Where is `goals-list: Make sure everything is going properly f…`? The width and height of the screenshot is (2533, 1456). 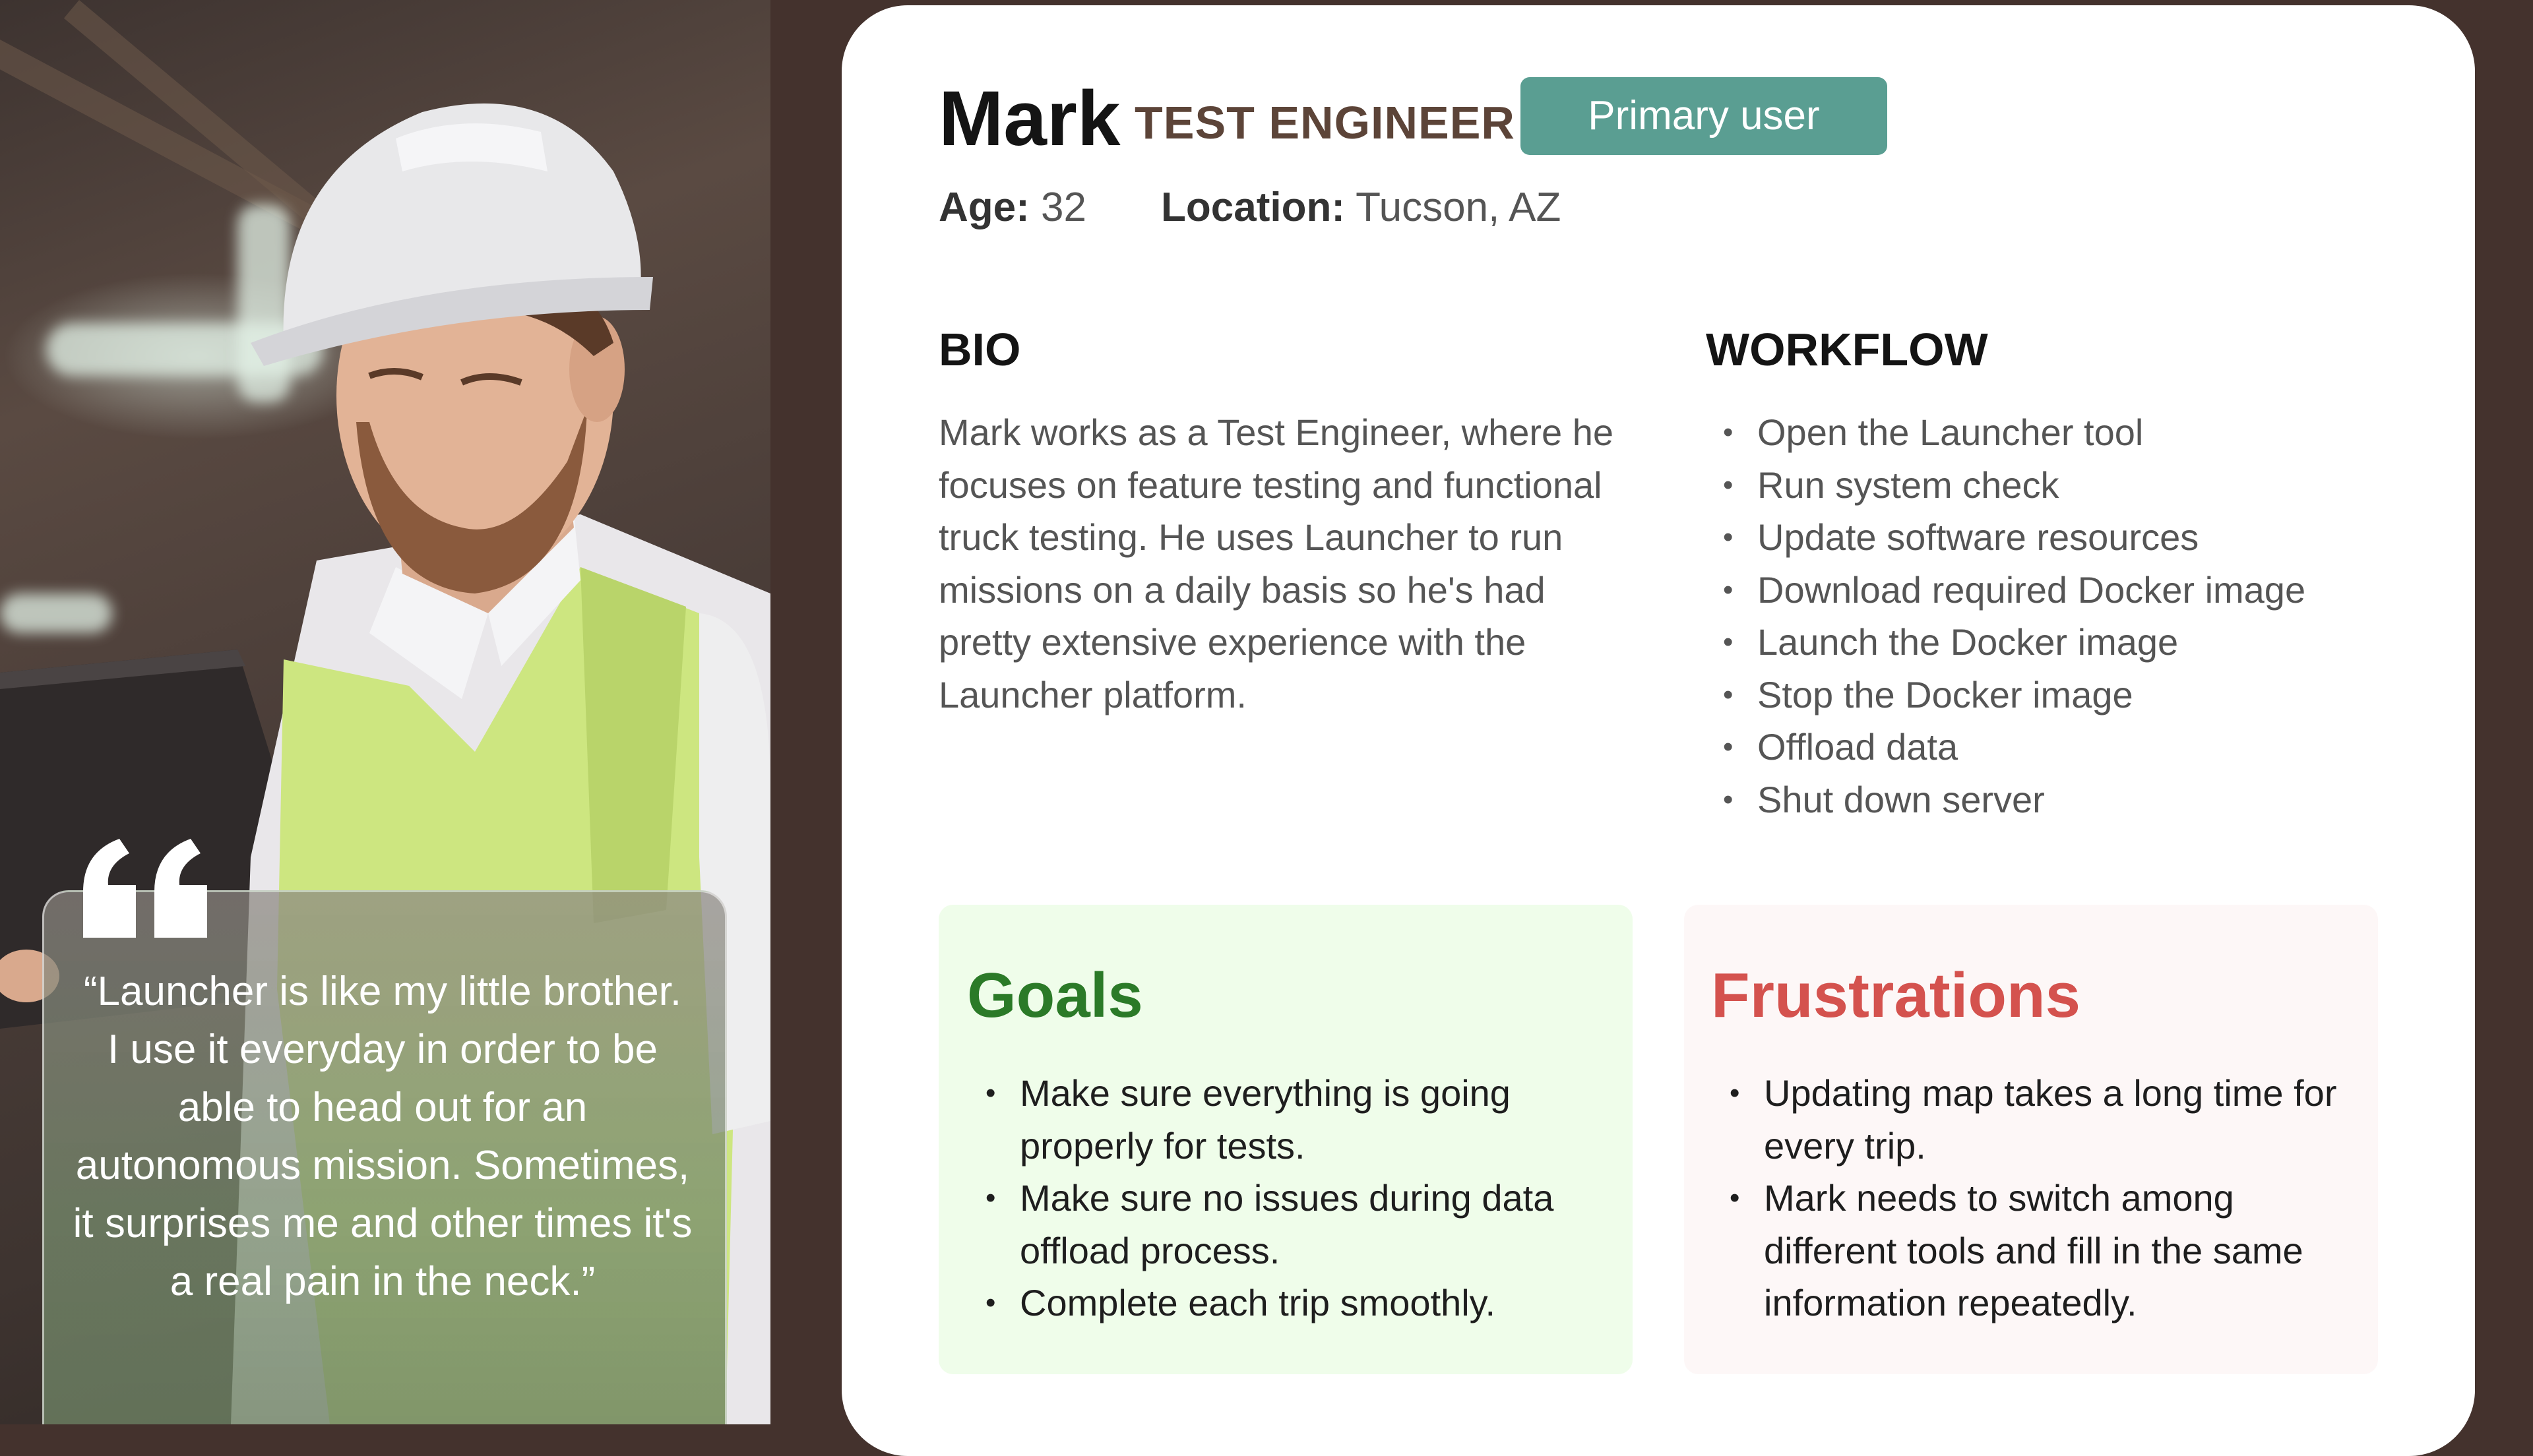 goals-list: Make sure everything is going properly f… is located at coordinates (1285, 1198).